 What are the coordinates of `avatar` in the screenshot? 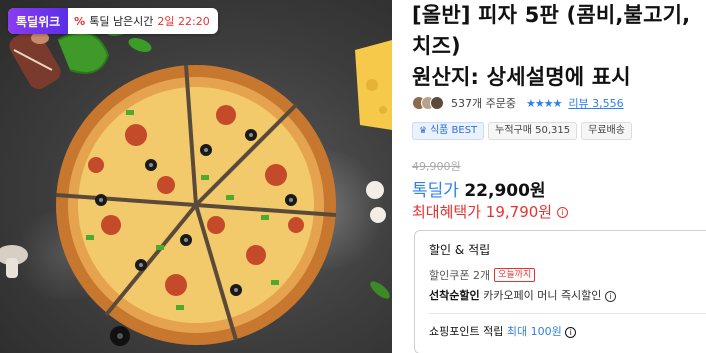 It's located at (437, 103).